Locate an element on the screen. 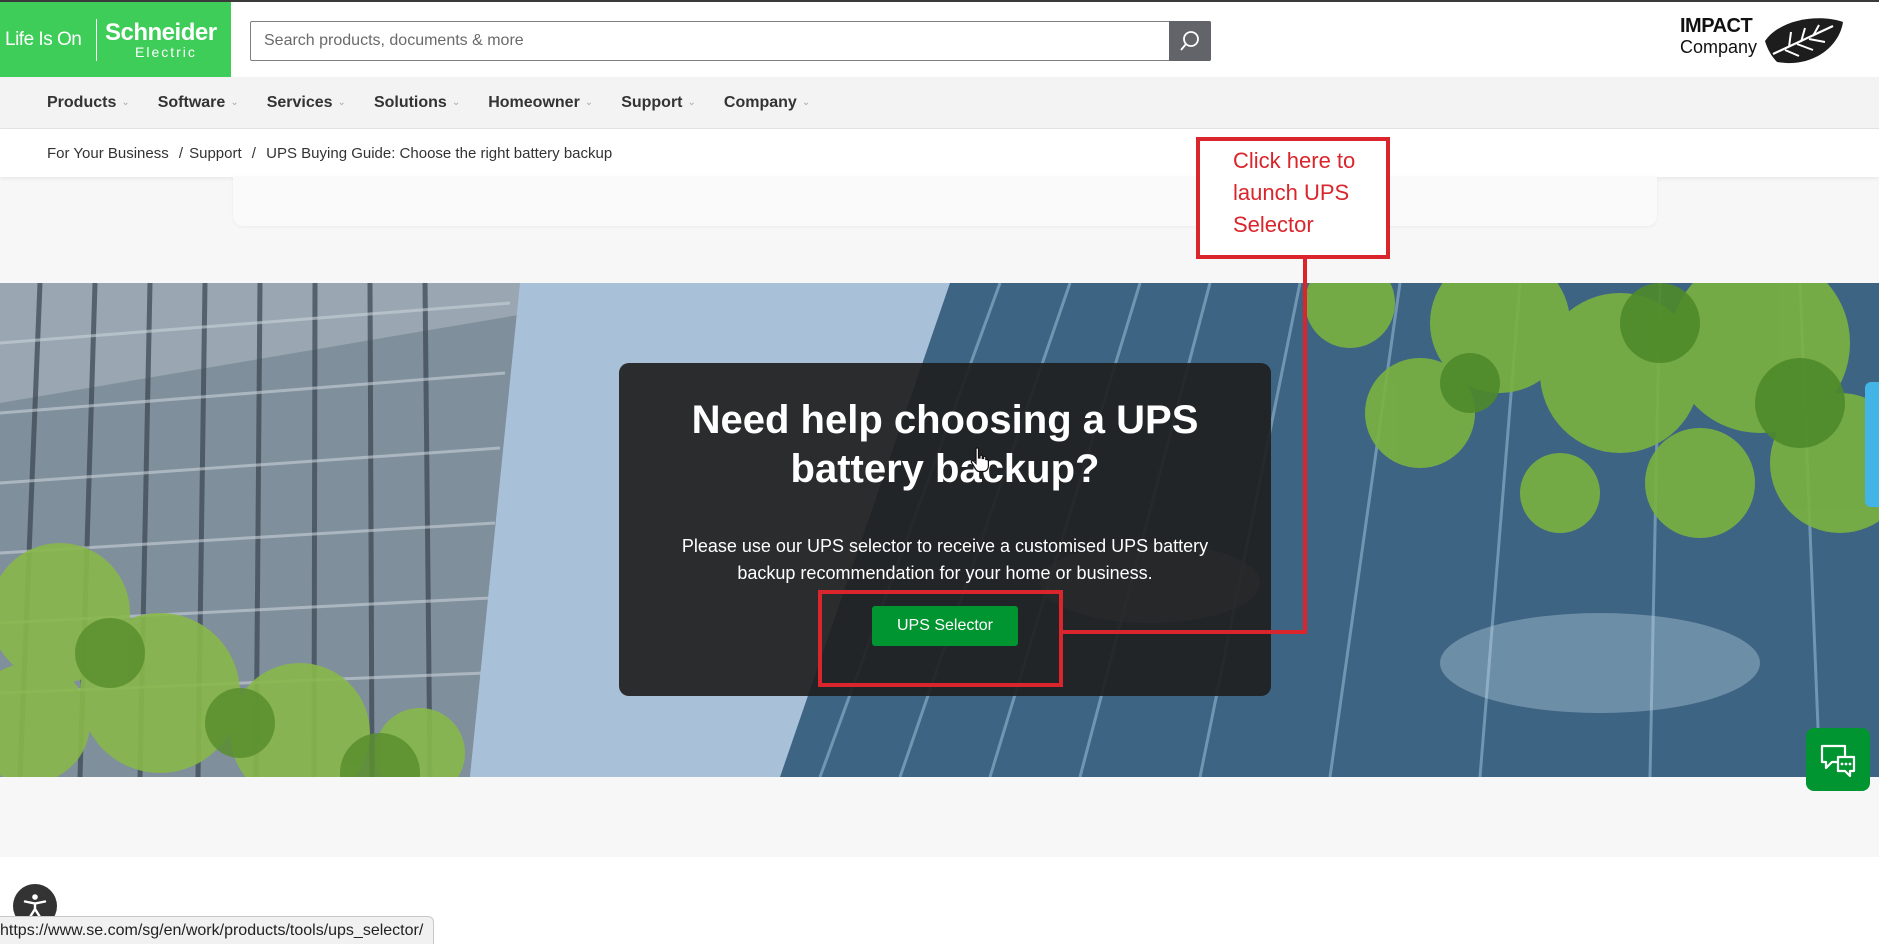  logo-brand: Schneider Electric is located at coordinates (161, 39).